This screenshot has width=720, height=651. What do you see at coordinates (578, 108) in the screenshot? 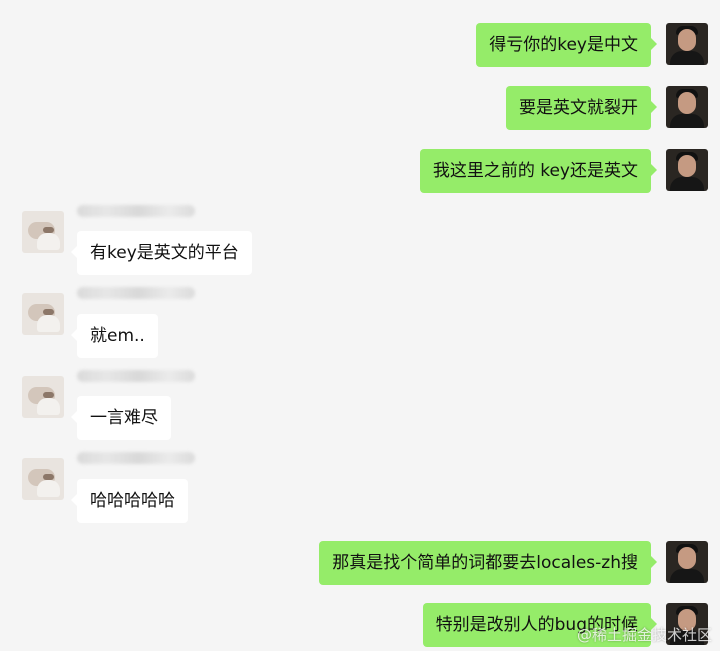
I see `message-text: 要是英文就裂开` at bounding box center [578, 108].